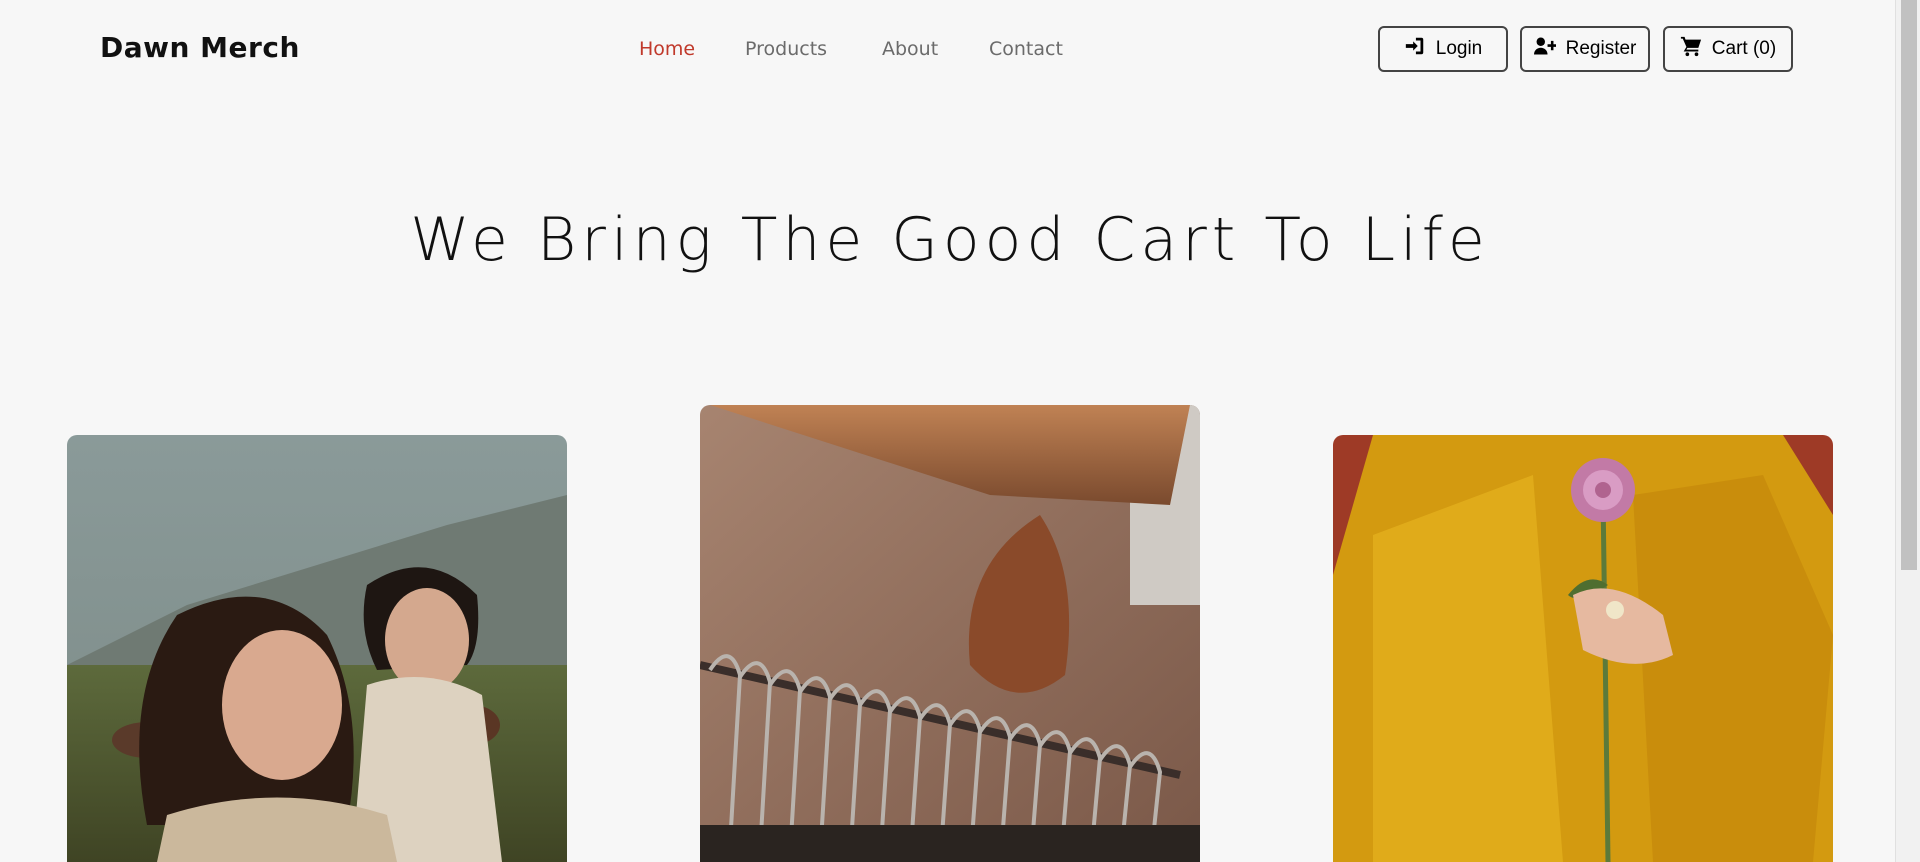 The image size is (1920, 862). I want to click on product-image-flower-coat, so click(1583, 648).